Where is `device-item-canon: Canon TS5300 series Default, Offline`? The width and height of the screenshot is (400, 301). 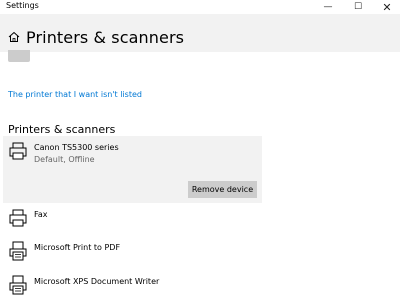
device-item-canon: Canon TS5300 series Default, Offline is located at coordinates (133, 154).